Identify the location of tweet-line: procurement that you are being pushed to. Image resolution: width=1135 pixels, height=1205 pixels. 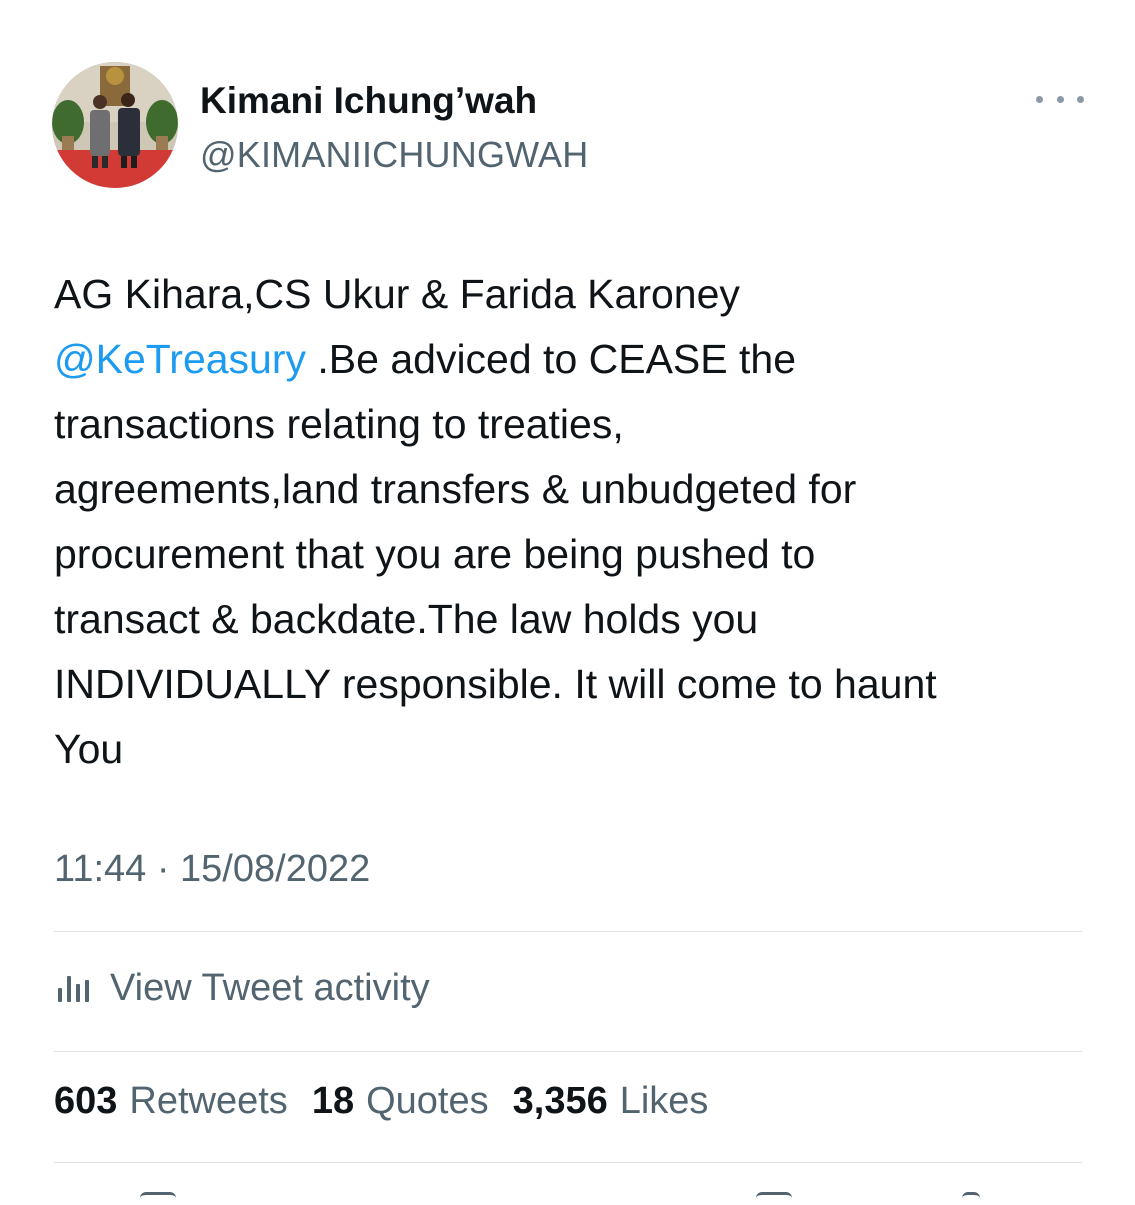
(435, 554).